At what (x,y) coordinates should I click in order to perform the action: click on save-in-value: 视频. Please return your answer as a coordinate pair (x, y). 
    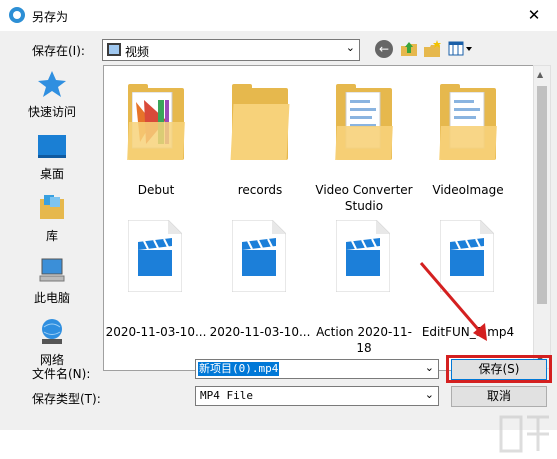
    Looking at the image, I should click on (137, 52).